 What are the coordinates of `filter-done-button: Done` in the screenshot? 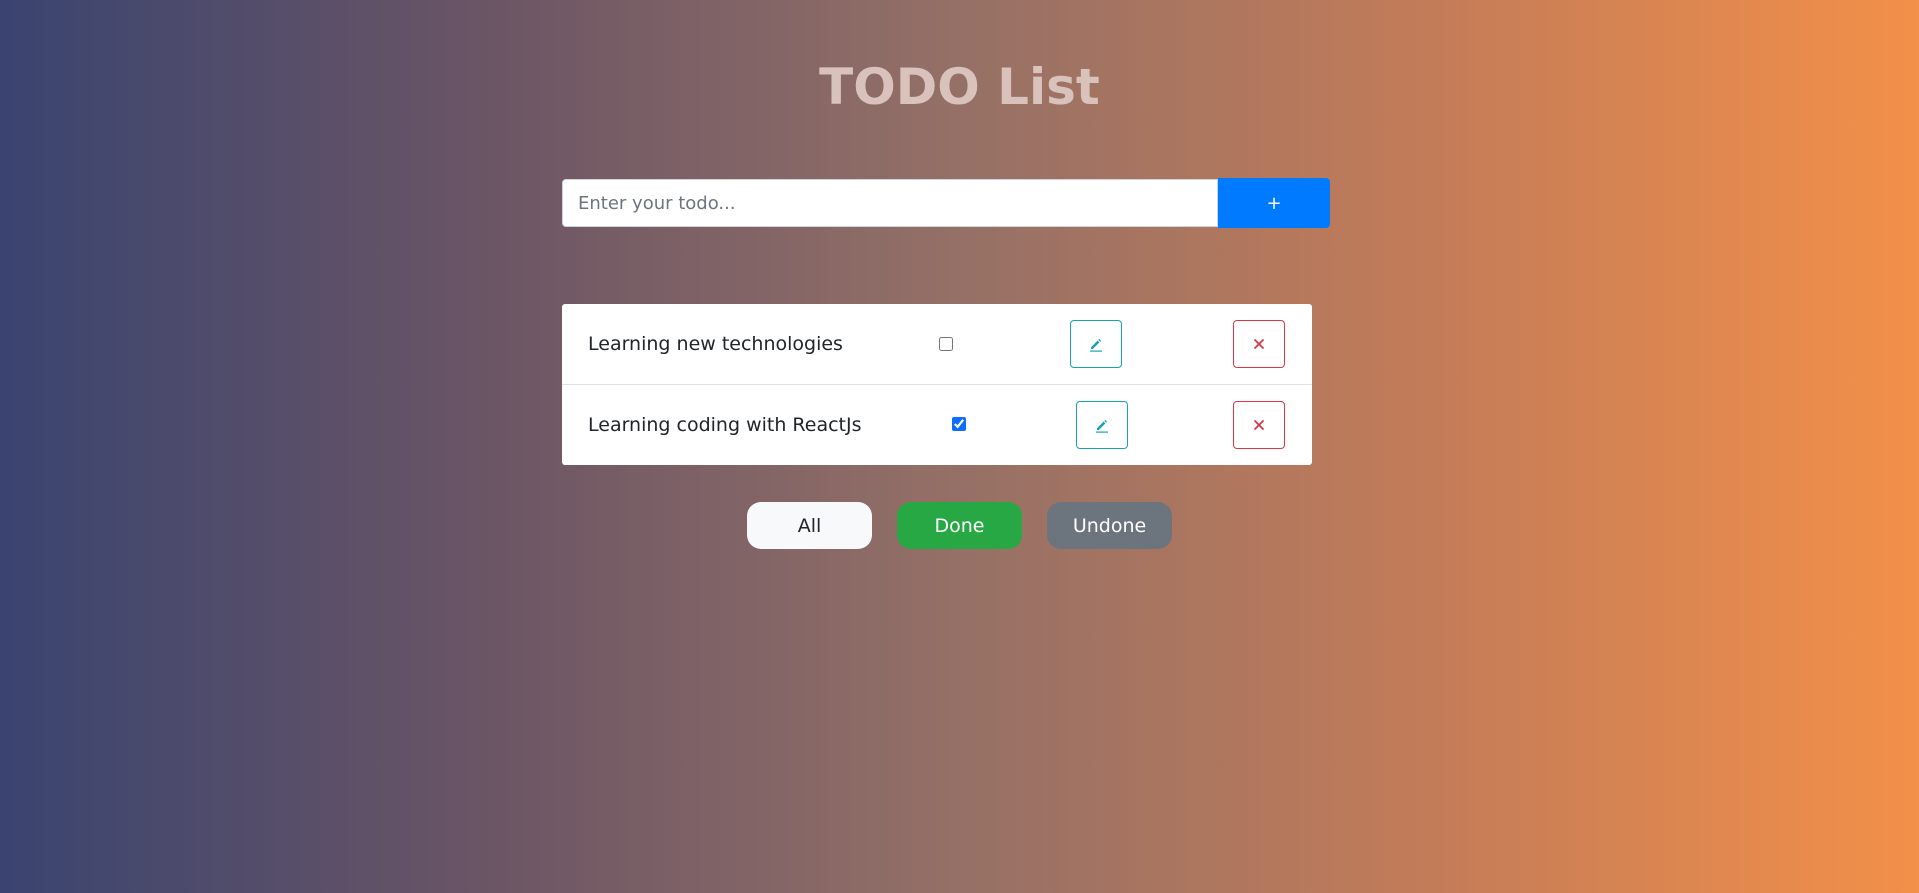 It's located at (959, 525).